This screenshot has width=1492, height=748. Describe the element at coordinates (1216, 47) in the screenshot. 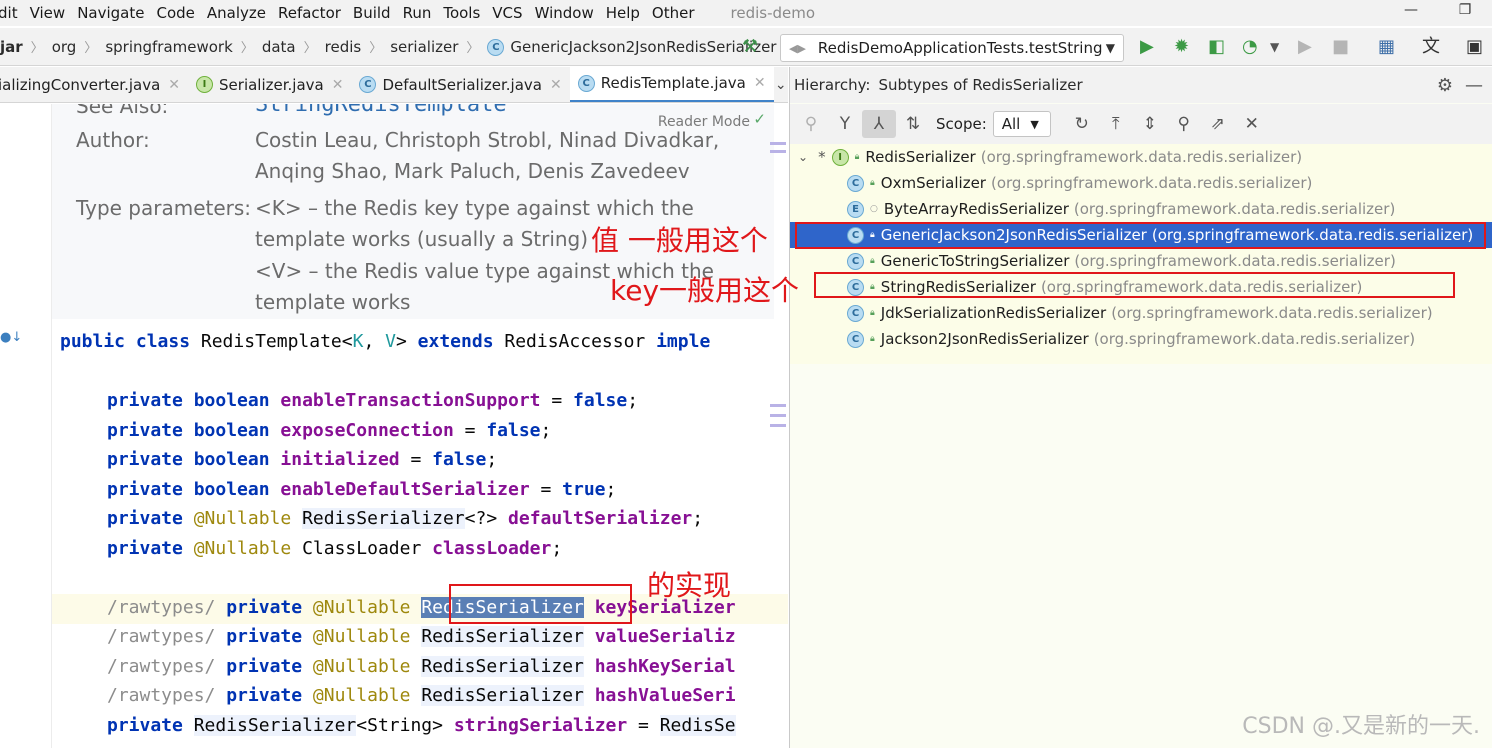

I see `coverage-icon: ◧` at that location.